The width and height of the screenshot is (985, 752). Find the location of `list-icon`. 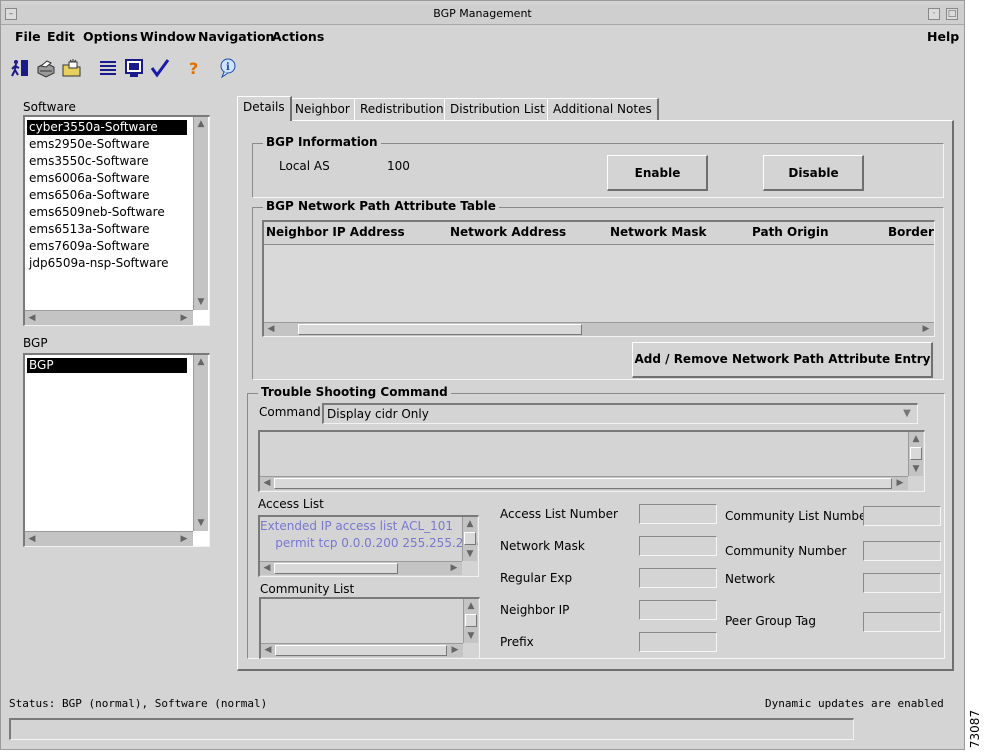

list-icon is located at coordinates (108, 68).